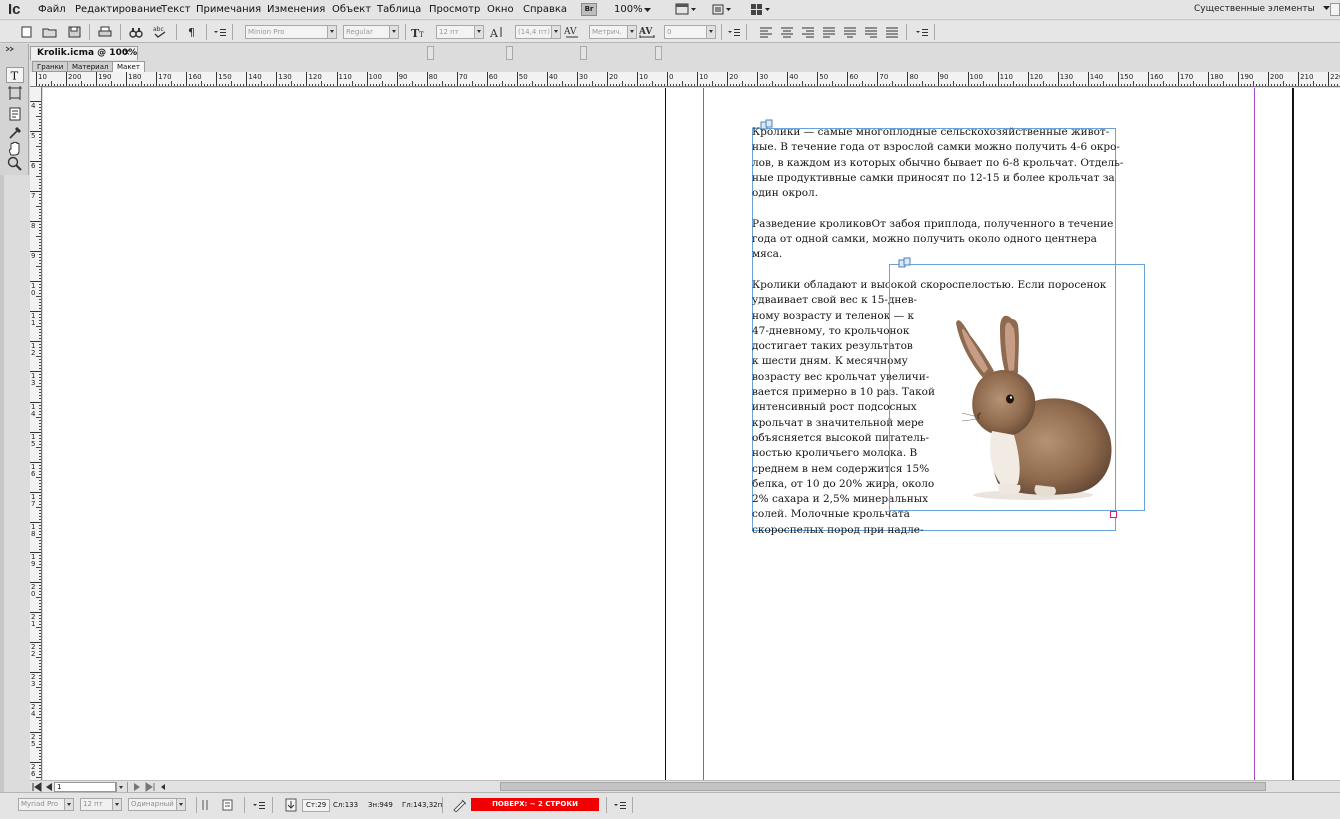 Image resolution: width=1340 pixels, height=819 pixels. I want to click on kerning-icon: AV, so click(571, 32).